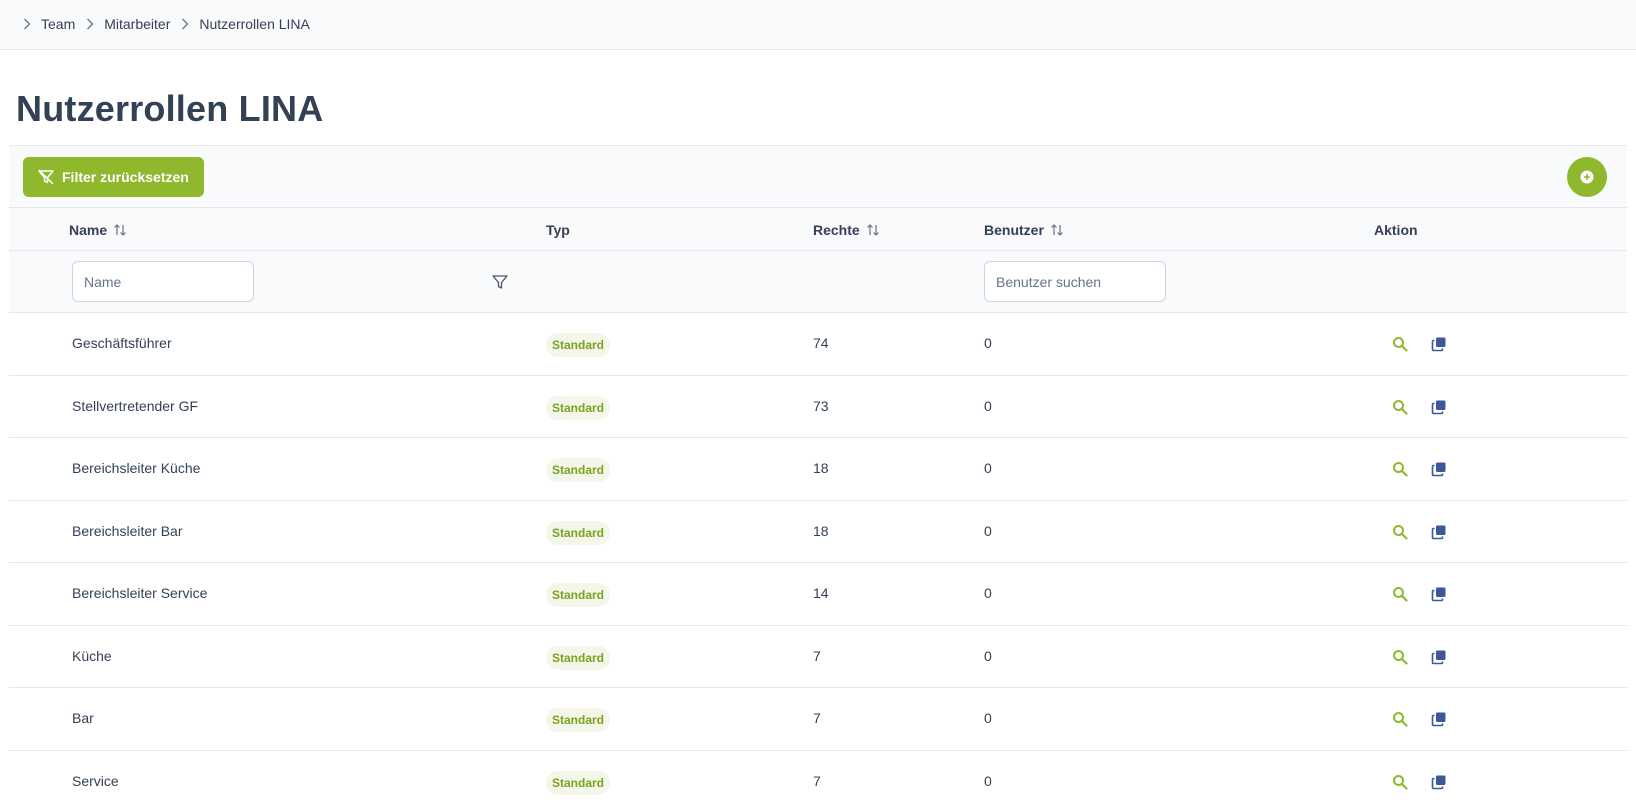  Describe the element at coordinates (46, 177) in the screenshot. I see `filter-slash-icon` at that location.